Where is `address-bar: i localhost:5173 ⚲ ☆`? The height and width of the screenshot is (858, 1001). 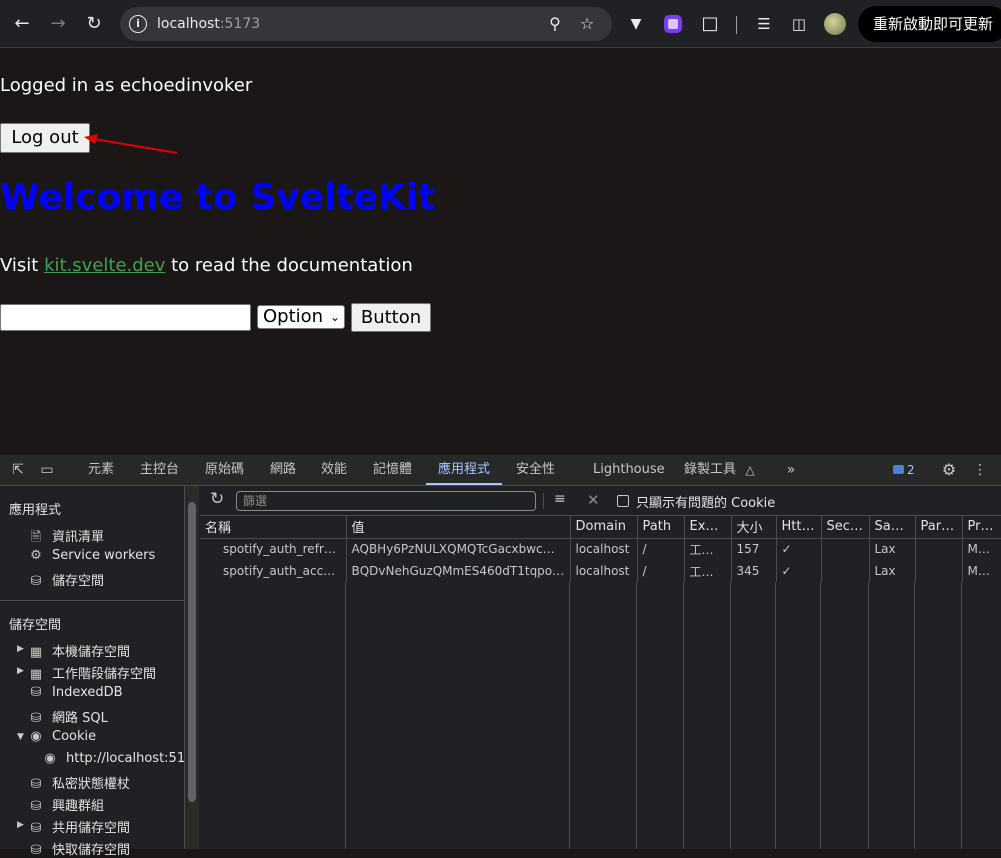 address-bar: i localhost:5173 ⚲ ☆ is located at coordinates (366, 24).